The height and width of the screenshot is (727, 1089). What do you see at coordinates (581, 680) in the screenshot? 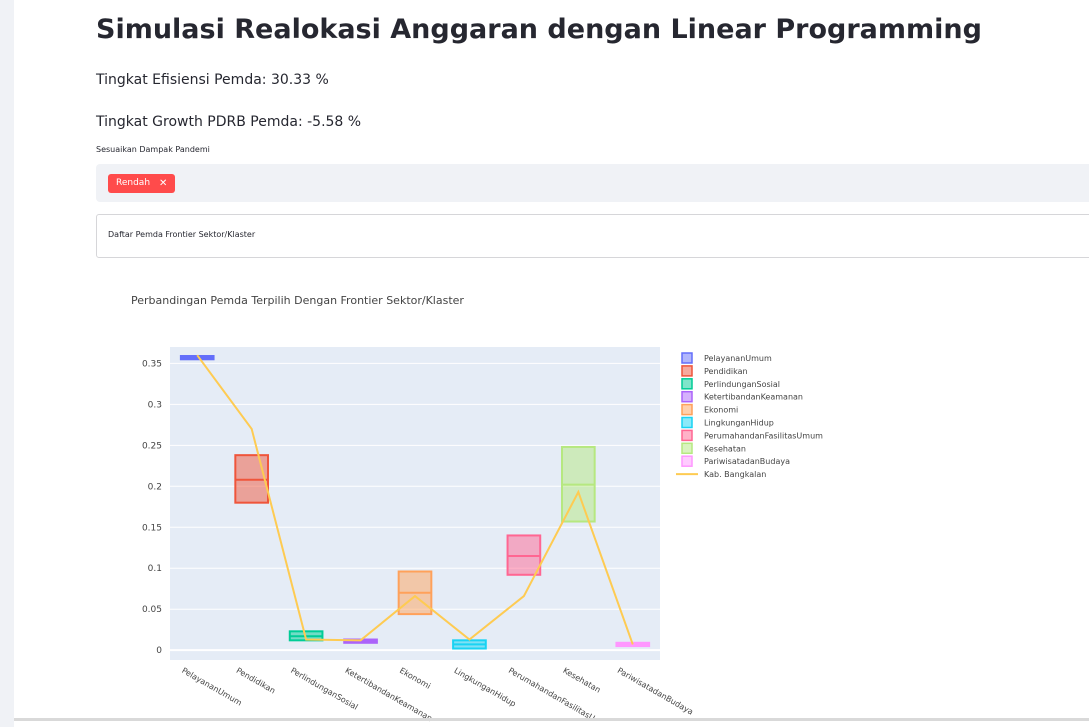
I see `x-tick-label: Kesehatan` at bounding box center [581, 680].